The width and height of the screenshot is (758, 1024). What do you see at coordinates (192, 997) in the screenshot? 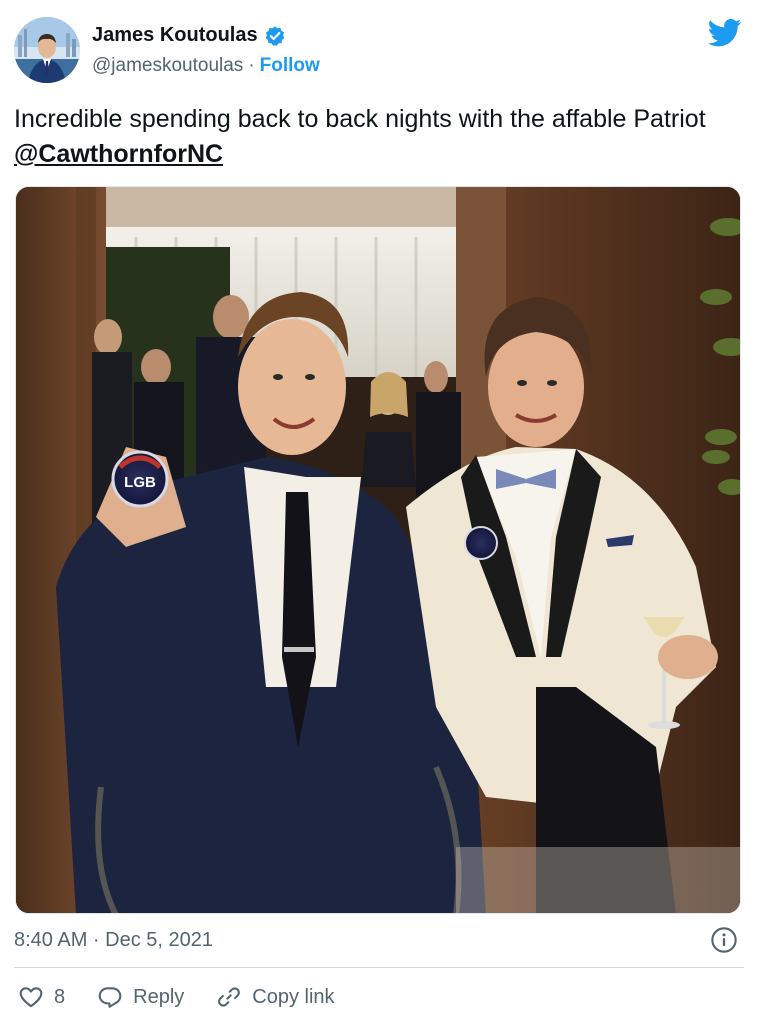
I see `tweet-actions: 8 Reply Copy link` at bounding box center [192, 997].